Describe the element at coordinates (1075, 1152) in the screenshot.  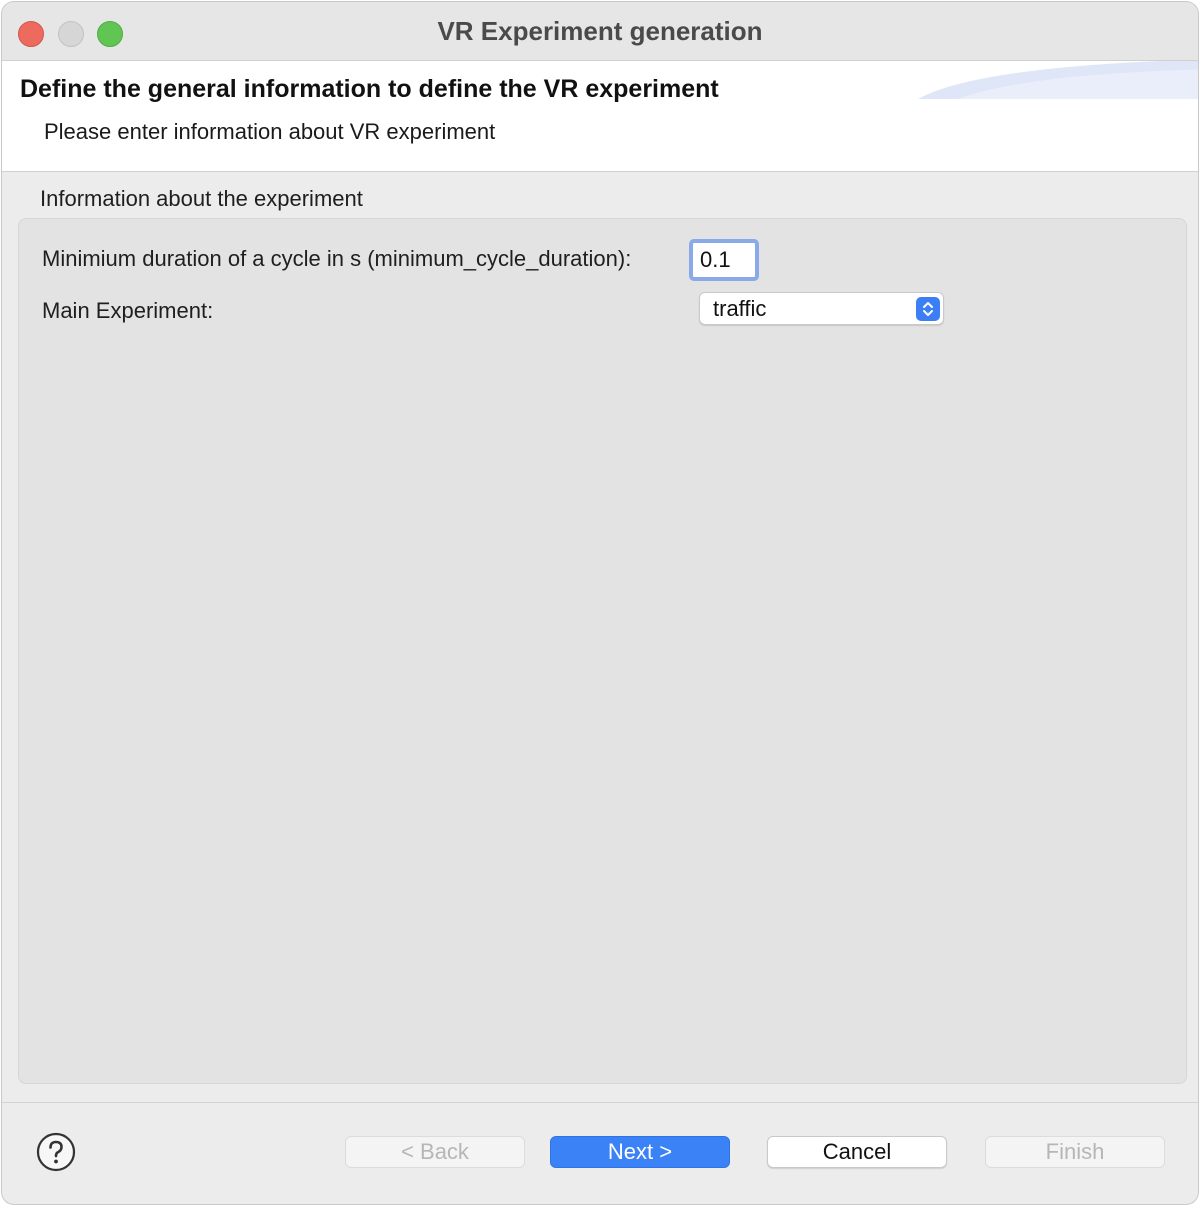
I see `finish-button: Finish` at that location.